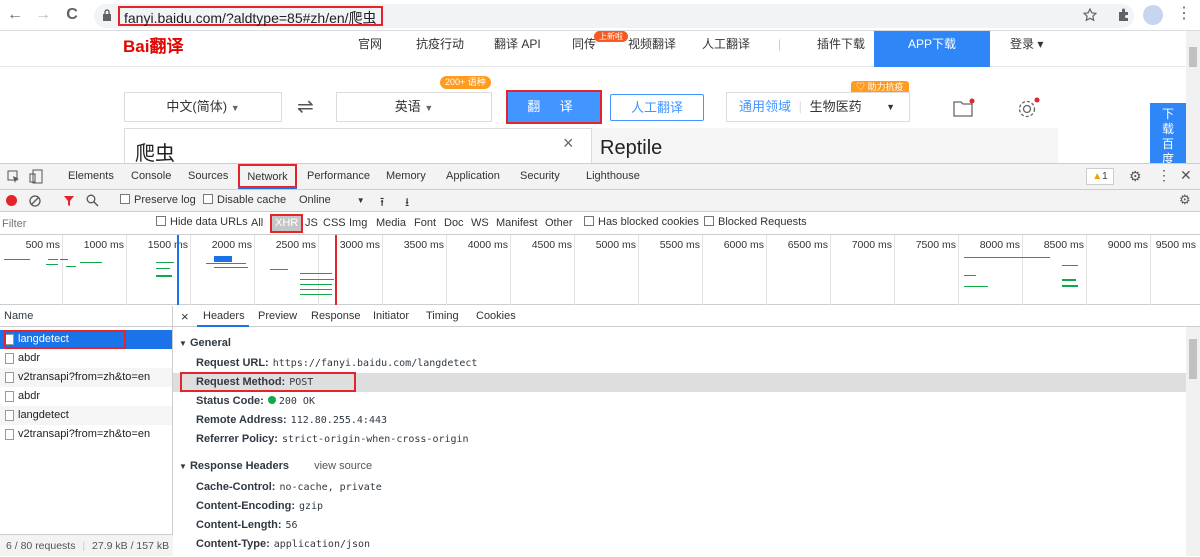 Image resolution: width=1200 pixels, height=557 pixels. Describe the element at coordinates (86, 316) in the screenshot. I see `request-list-header: Name` at that location.